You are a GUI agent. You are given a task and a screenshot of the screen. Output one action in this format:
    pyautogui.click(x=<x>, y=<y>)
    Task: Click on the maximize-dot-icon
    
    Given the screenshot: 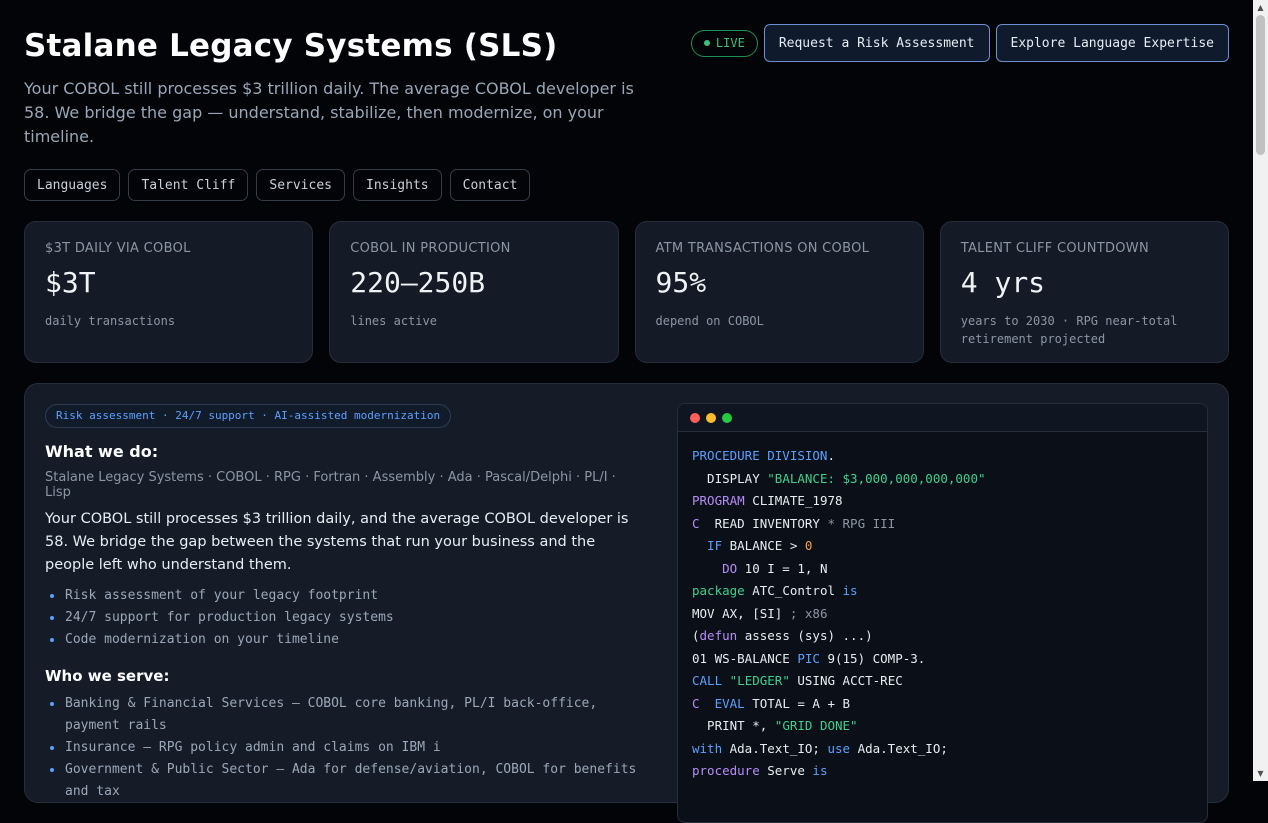 What is the action you would take?
    pyautogui.click(x=727, y=417)
    